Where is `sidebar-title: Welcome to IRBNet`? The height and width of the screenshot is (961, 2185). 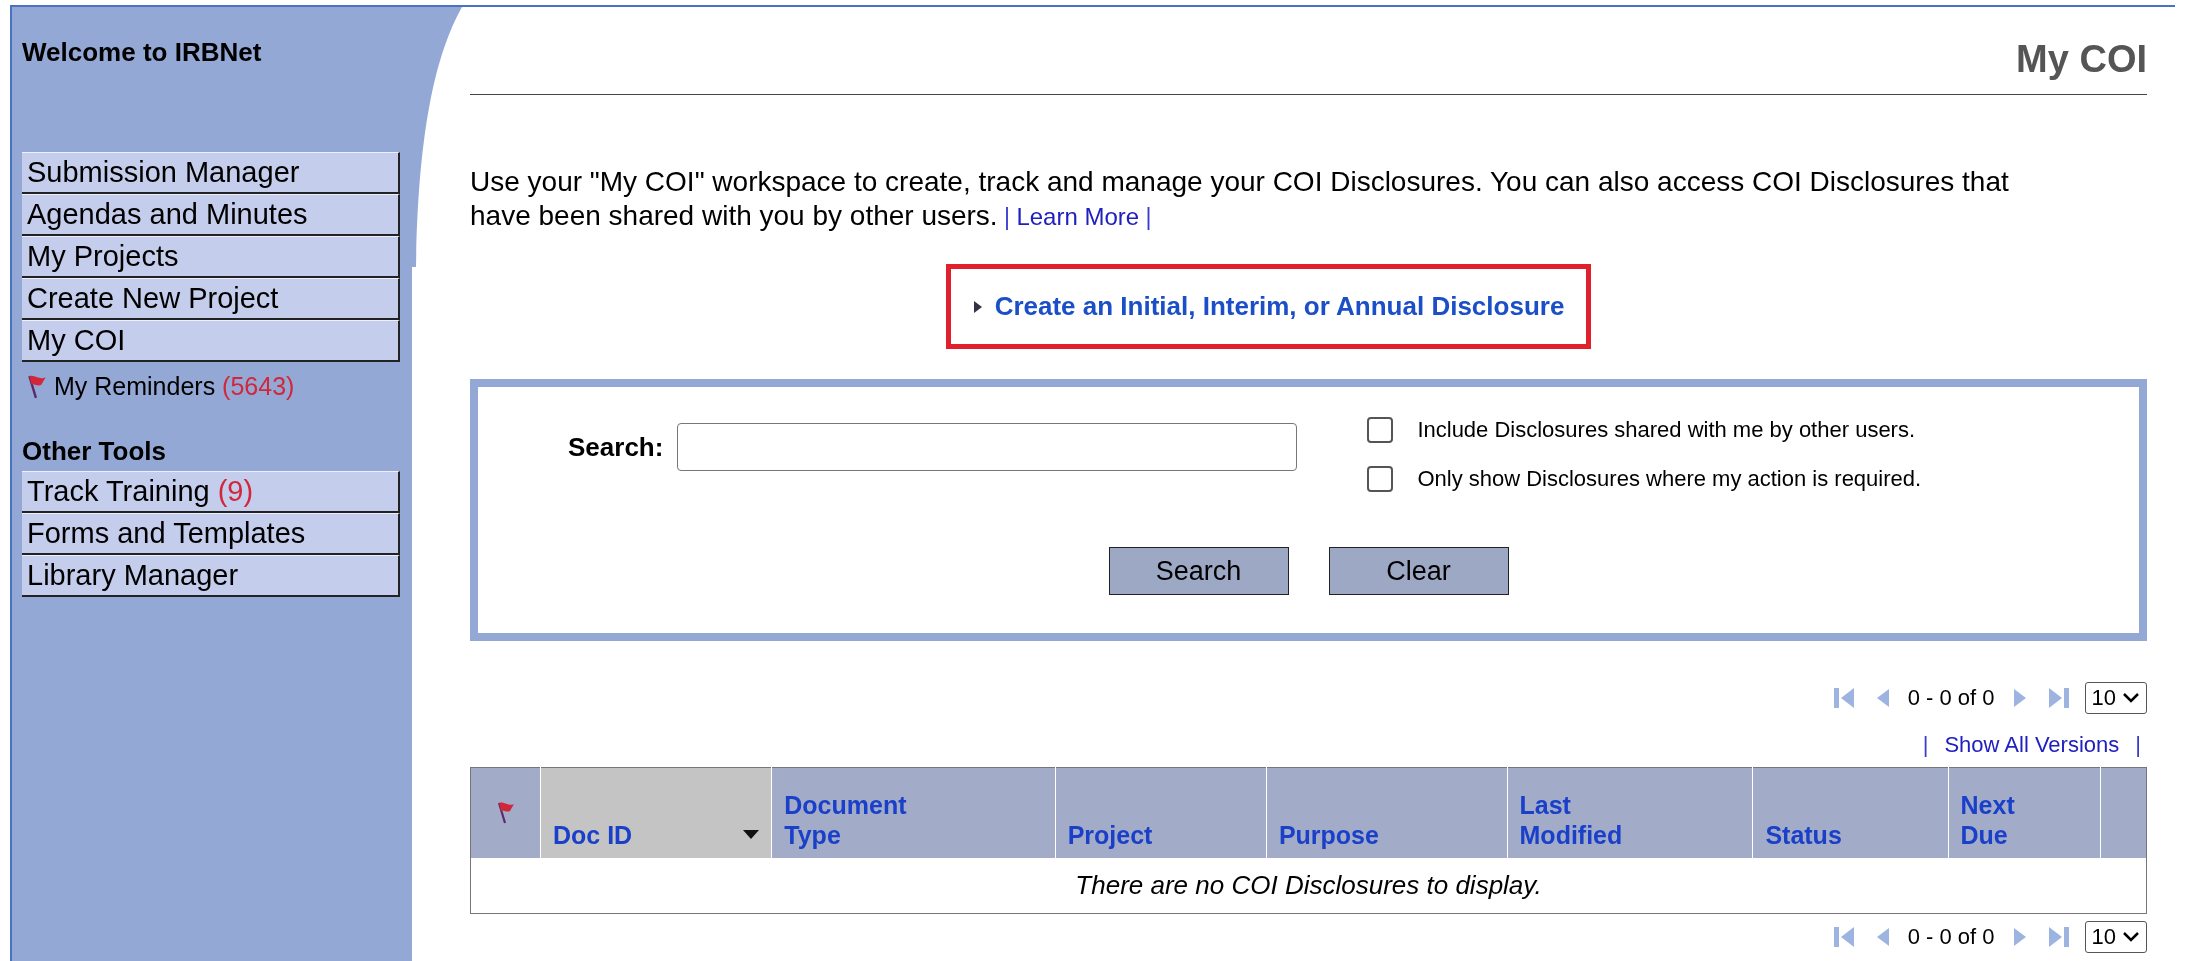 sidebar-title: Welcome to IRBNet is located at coordinates (142, 52).